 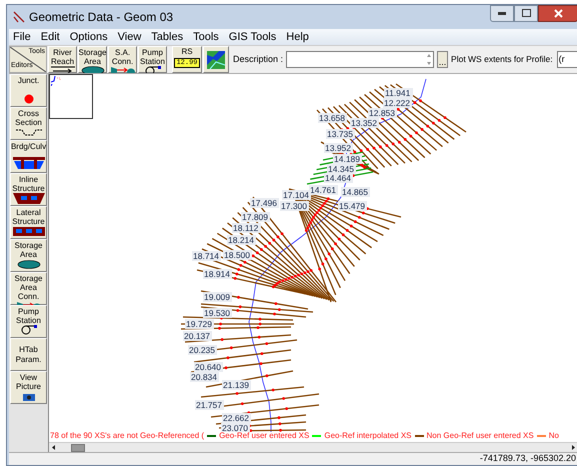 I want to click on legend-note: 78 of the 90 XS's are not Geo-Referenced (, so click(x=127, y=436).